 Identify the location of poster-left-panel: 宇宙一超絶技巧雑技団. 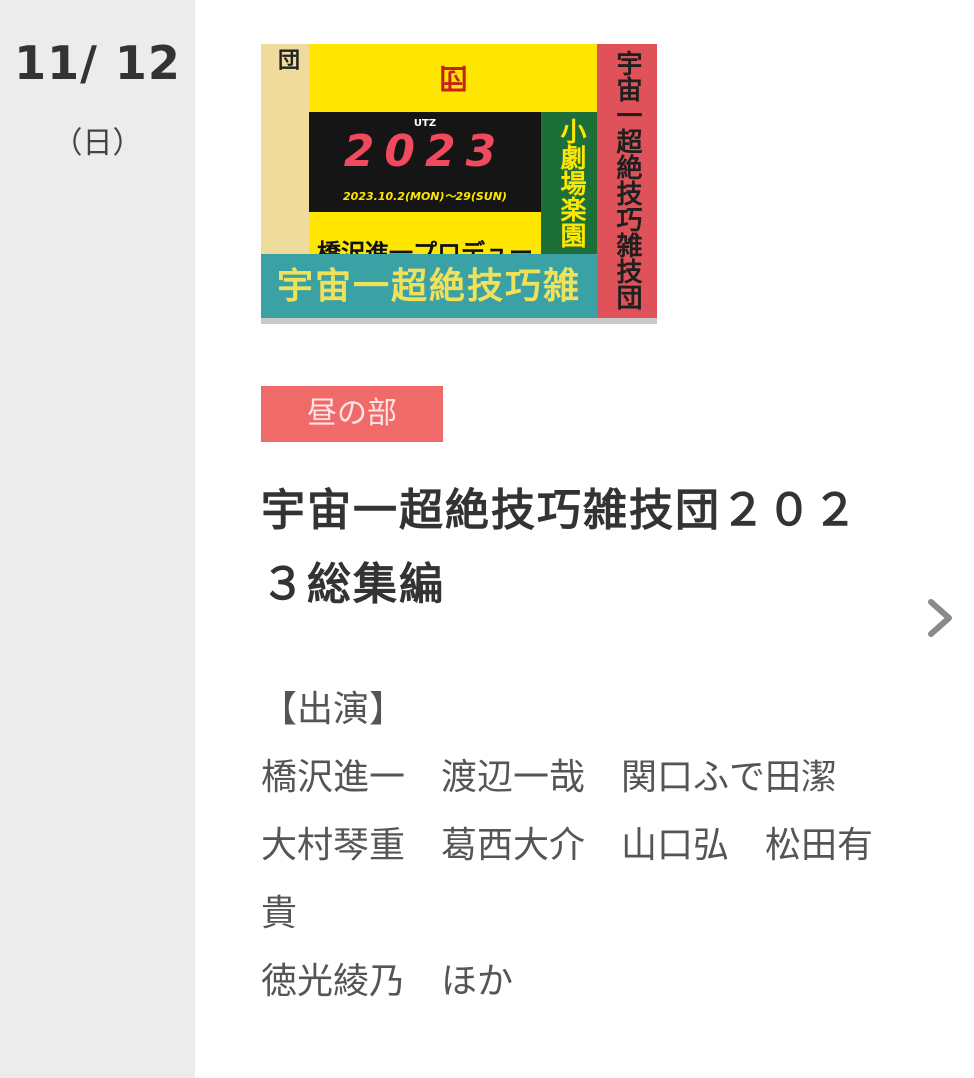
(296, 149).